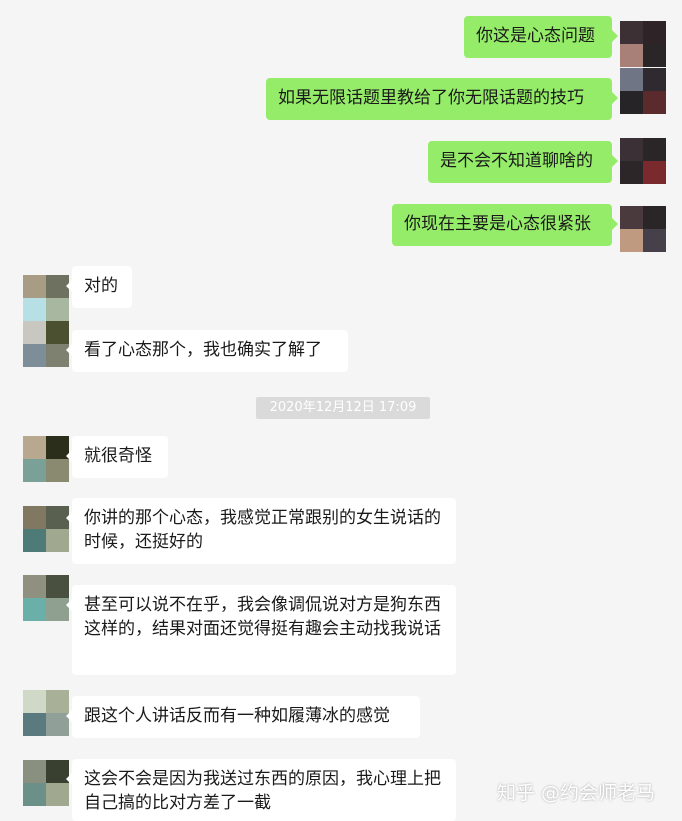 This screenshot has height=821, width=682. Describe the element at coordinates (535, 36) in the screenshot. I see `message-text: 你这是心态问题` at that location.